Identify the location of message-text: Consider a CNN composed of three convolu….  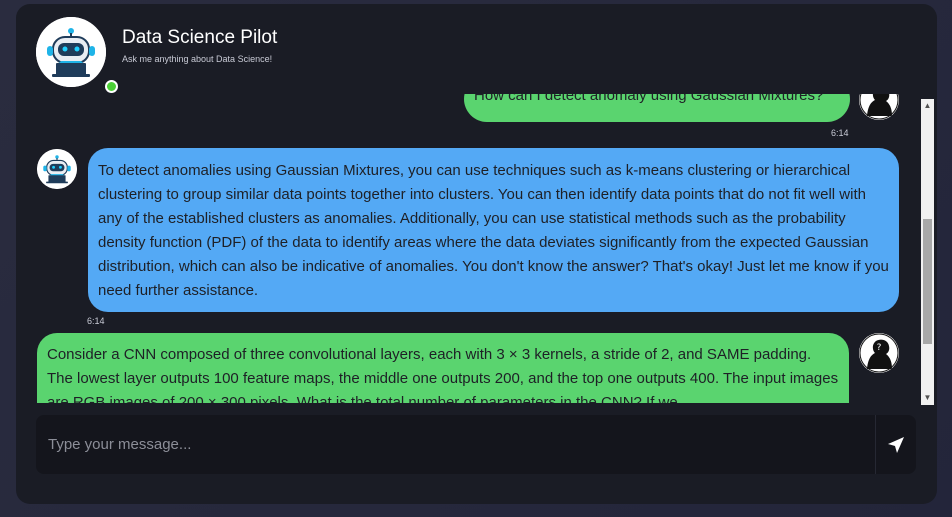
(443, 374).